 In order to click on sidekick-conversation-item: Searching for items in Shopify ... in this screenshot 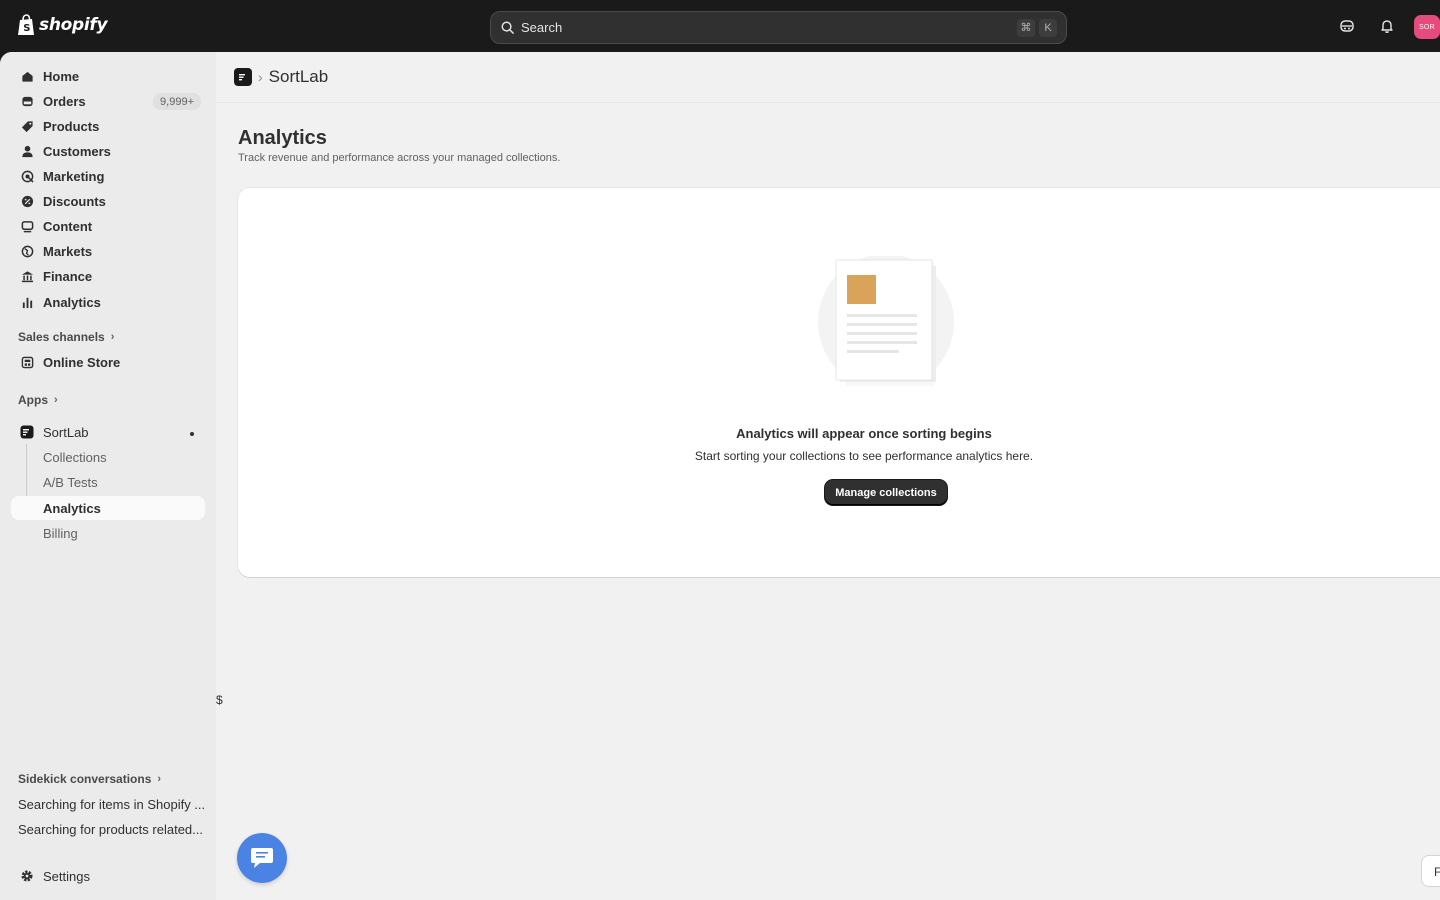, I will do `click(111, 804)`.